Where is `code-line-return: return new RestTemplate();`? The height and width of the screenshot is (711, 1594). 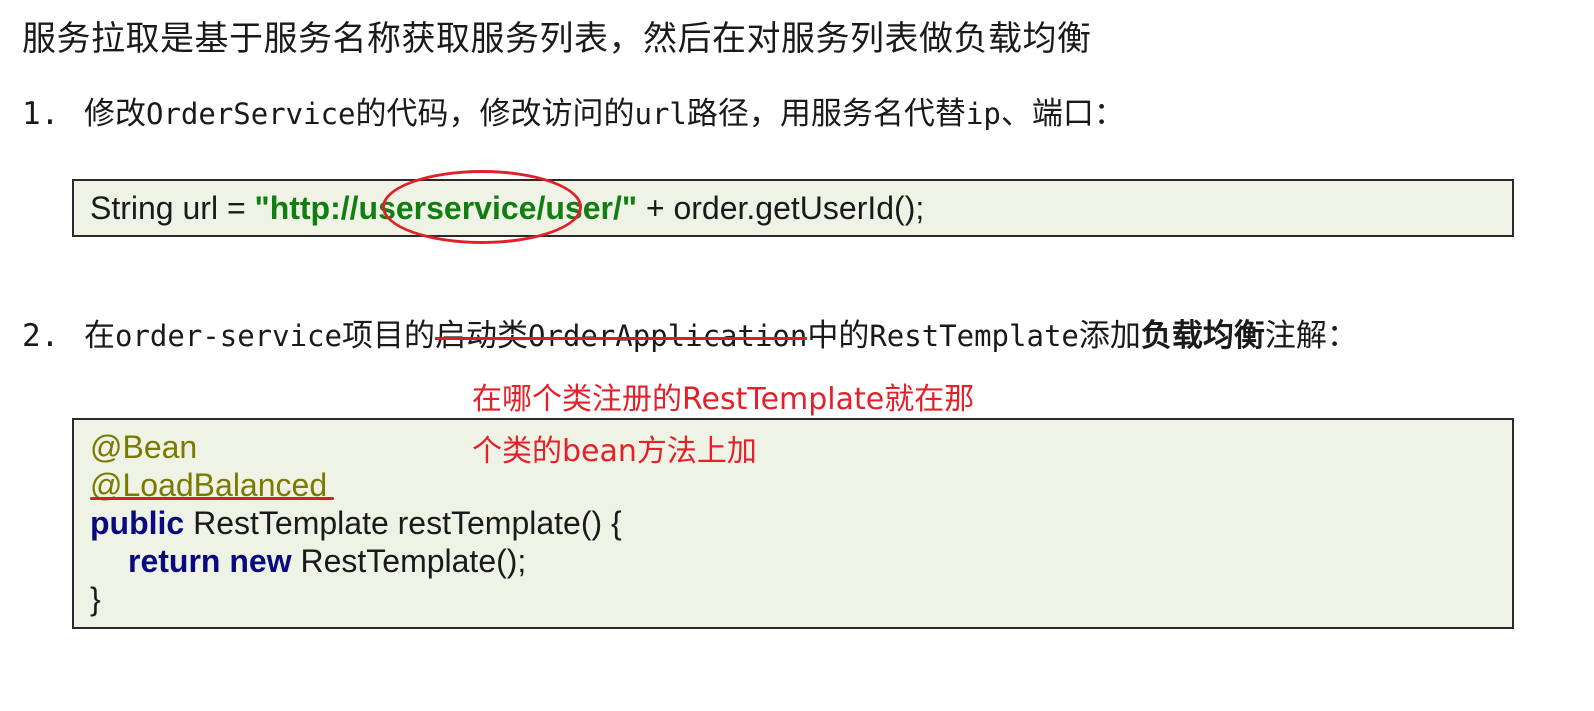
code-line-return: return new RestTemplate(); is located at coordinates (801, 561).